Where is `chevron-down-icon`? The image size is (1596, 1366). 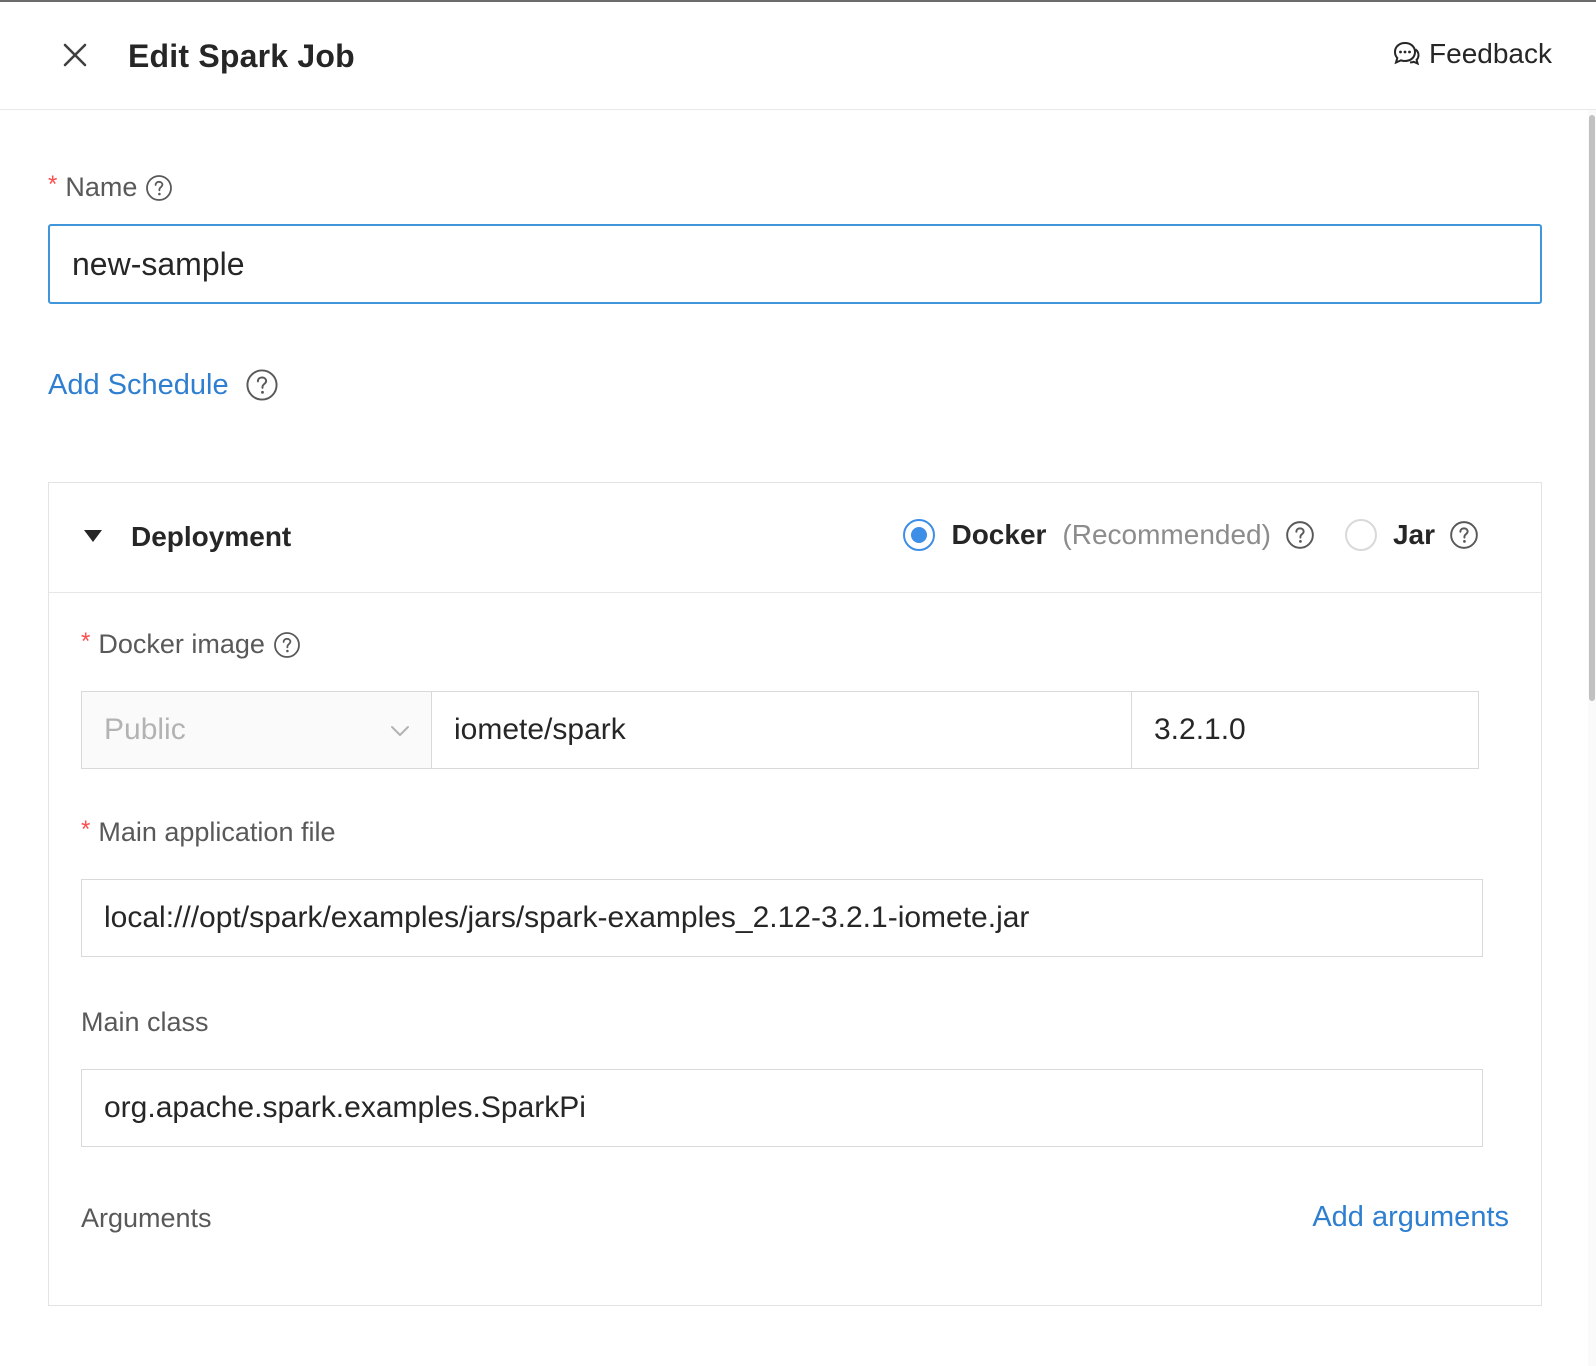 chevron-down-icon is located at coordinates (400, 731).